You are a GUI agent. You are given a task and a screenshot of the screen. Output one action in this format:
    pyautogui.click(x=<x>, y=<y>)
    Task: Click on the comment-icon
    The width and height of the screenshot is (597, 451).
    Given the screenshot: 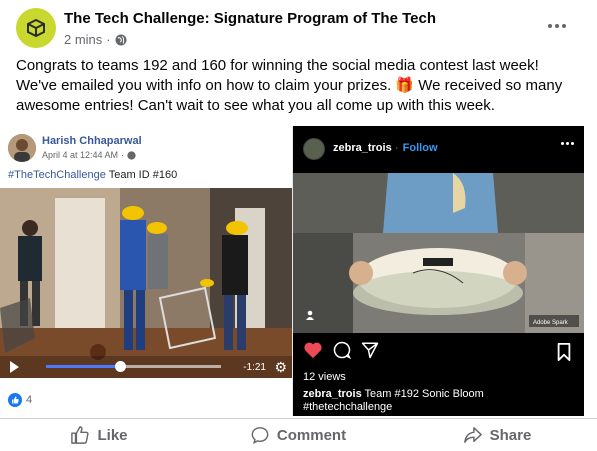 What is the action you would take?
    pyautogui.click(x=260, y=435)
    